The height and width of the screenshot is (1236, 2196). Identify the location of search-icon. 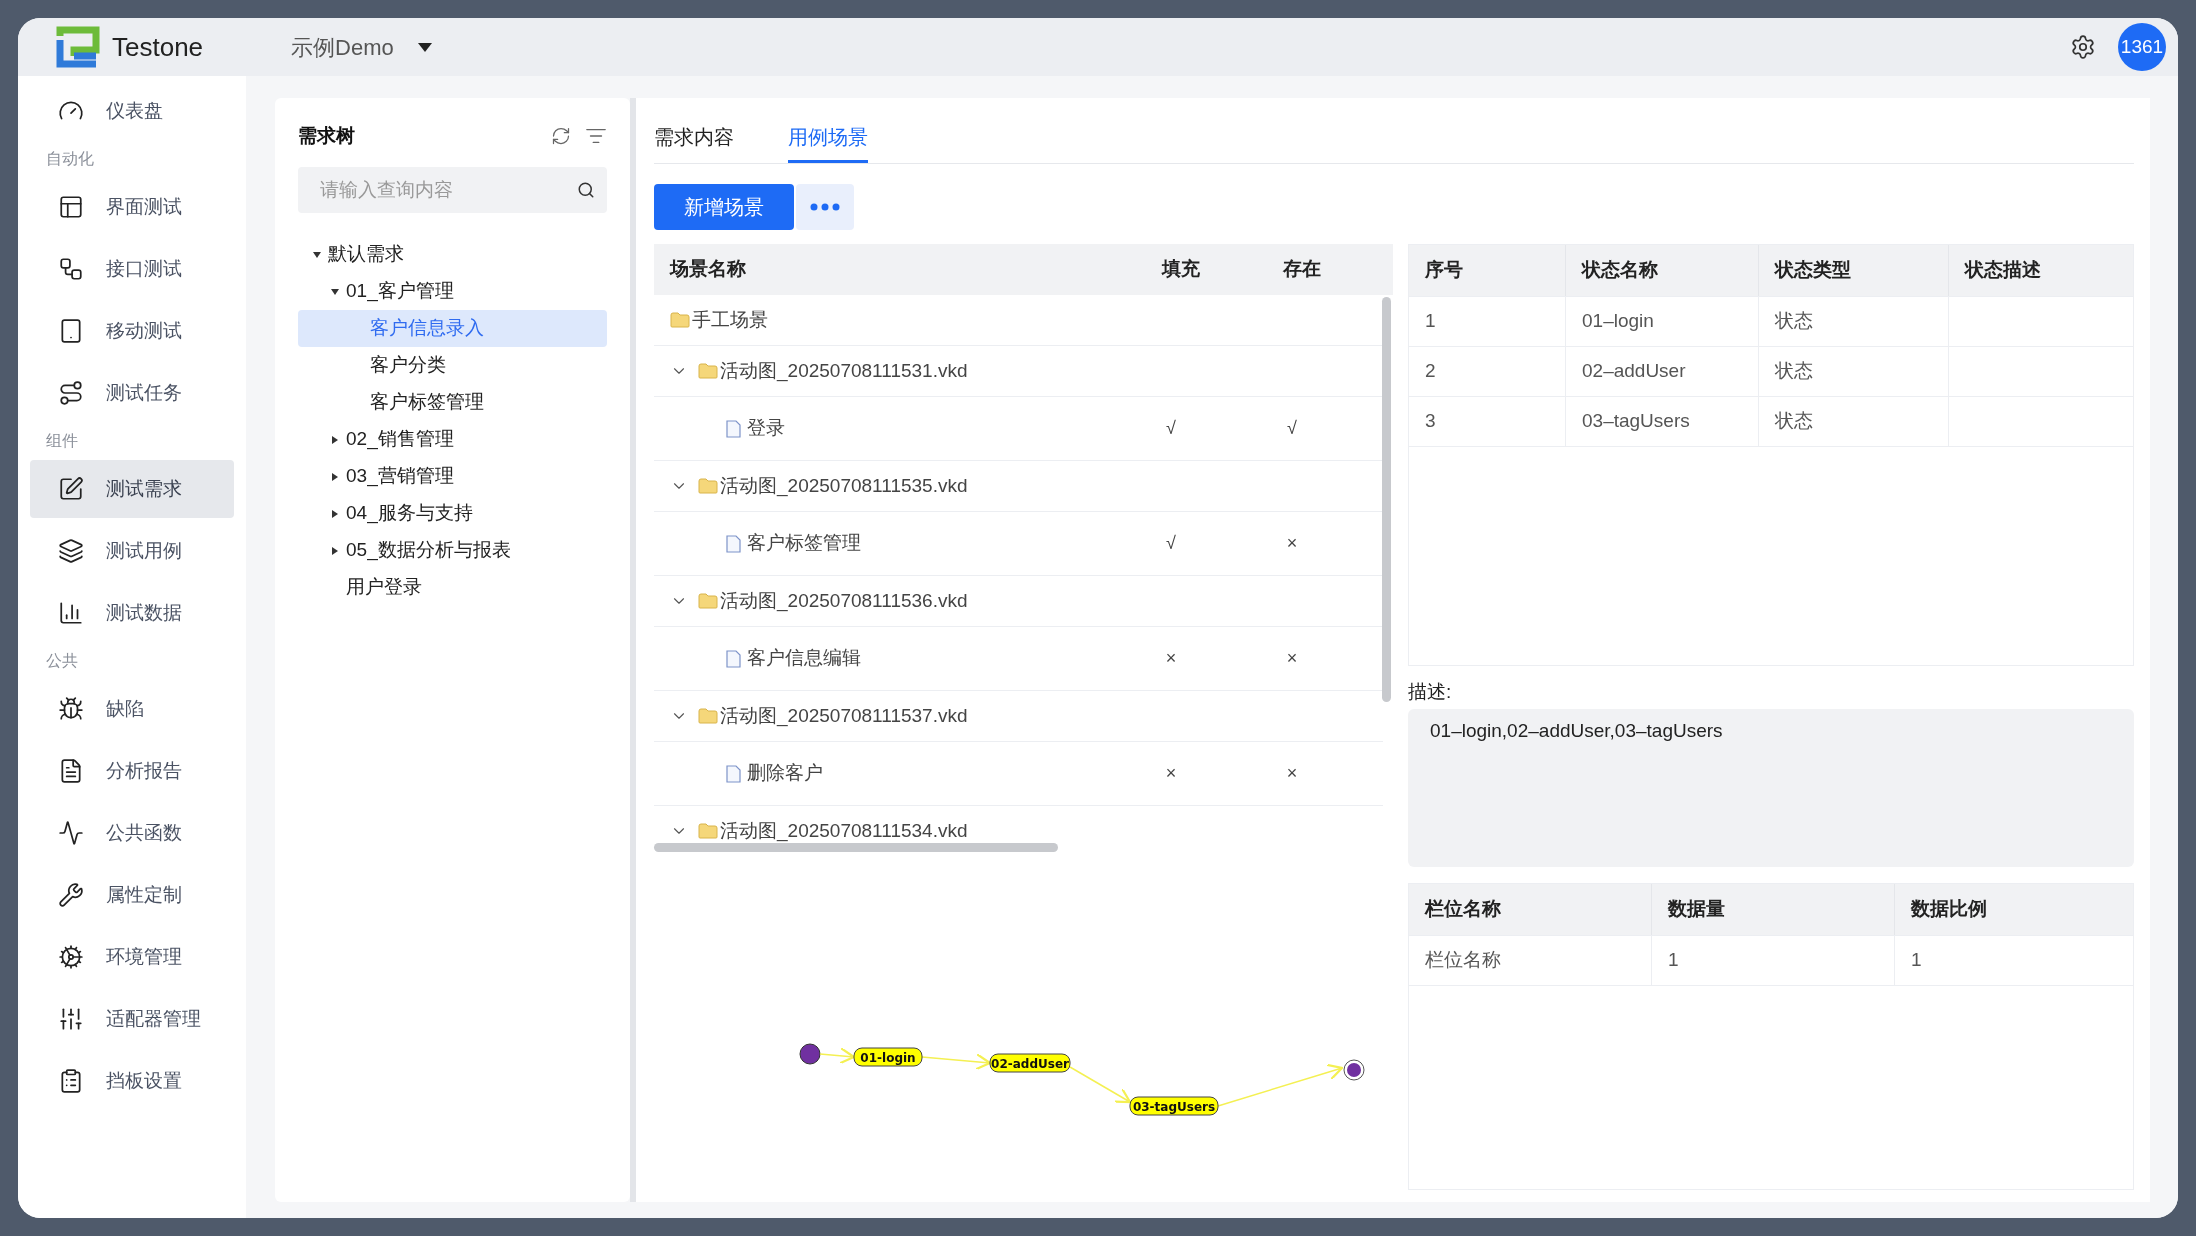
(586, 190).